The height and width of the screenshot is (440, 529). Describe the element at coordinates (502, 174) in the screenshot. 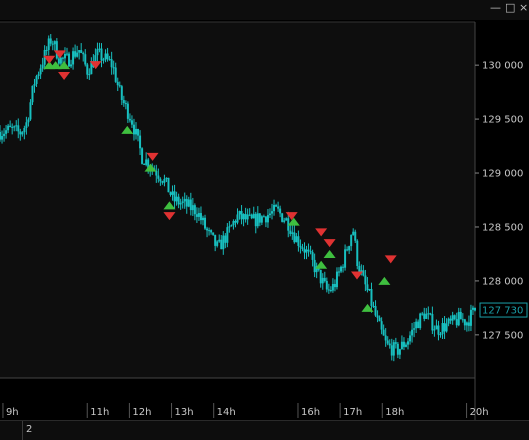

I see `y-tick-label: 129 000` at that location.